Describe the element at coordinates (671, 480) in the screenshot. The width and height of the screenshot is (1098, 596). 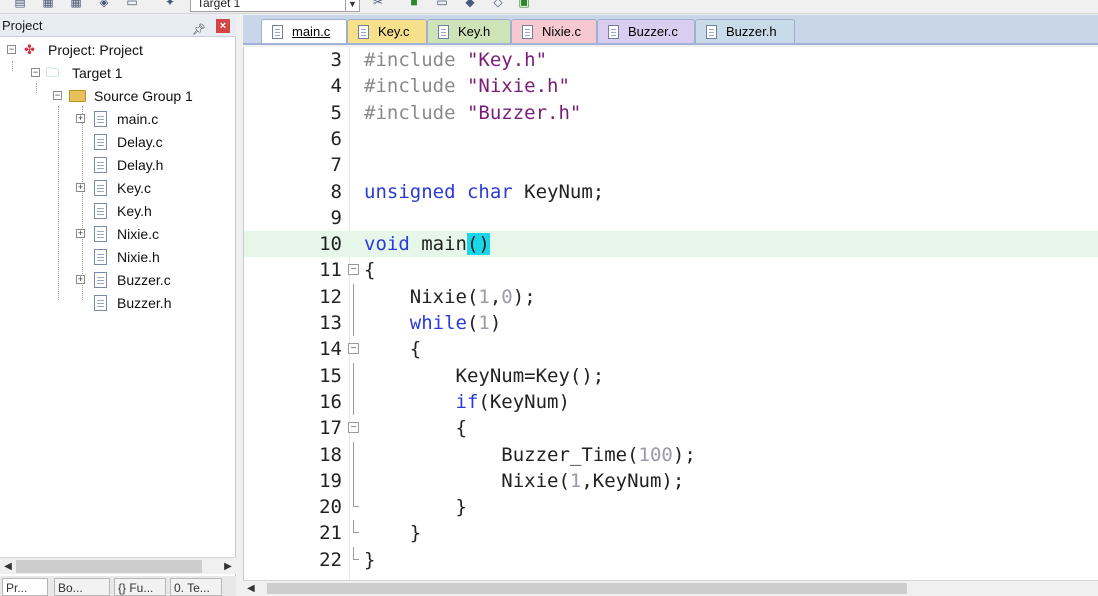
I see `code-line: 19 Nixie(1,KeyNum);` at that location.